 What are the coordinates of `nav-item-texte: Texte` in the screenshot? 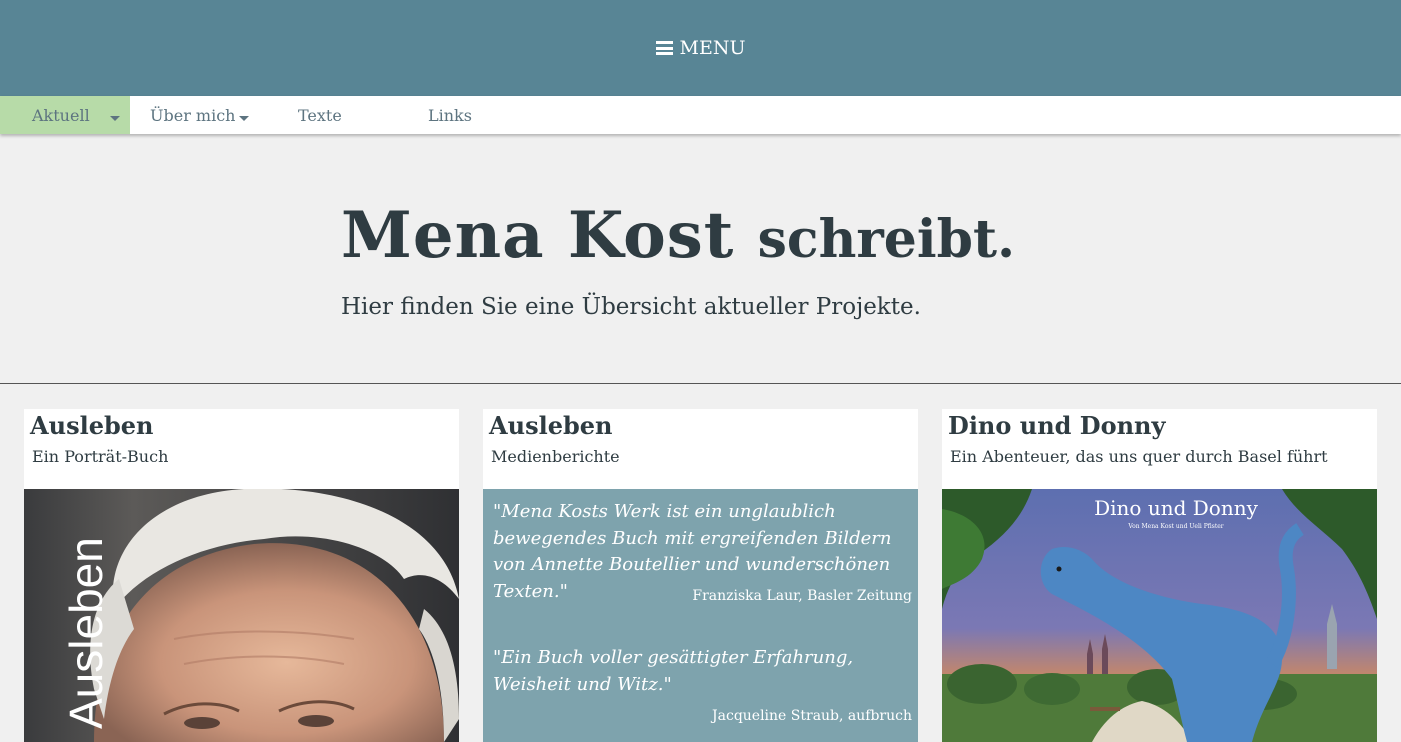 It's located at (325, 115).